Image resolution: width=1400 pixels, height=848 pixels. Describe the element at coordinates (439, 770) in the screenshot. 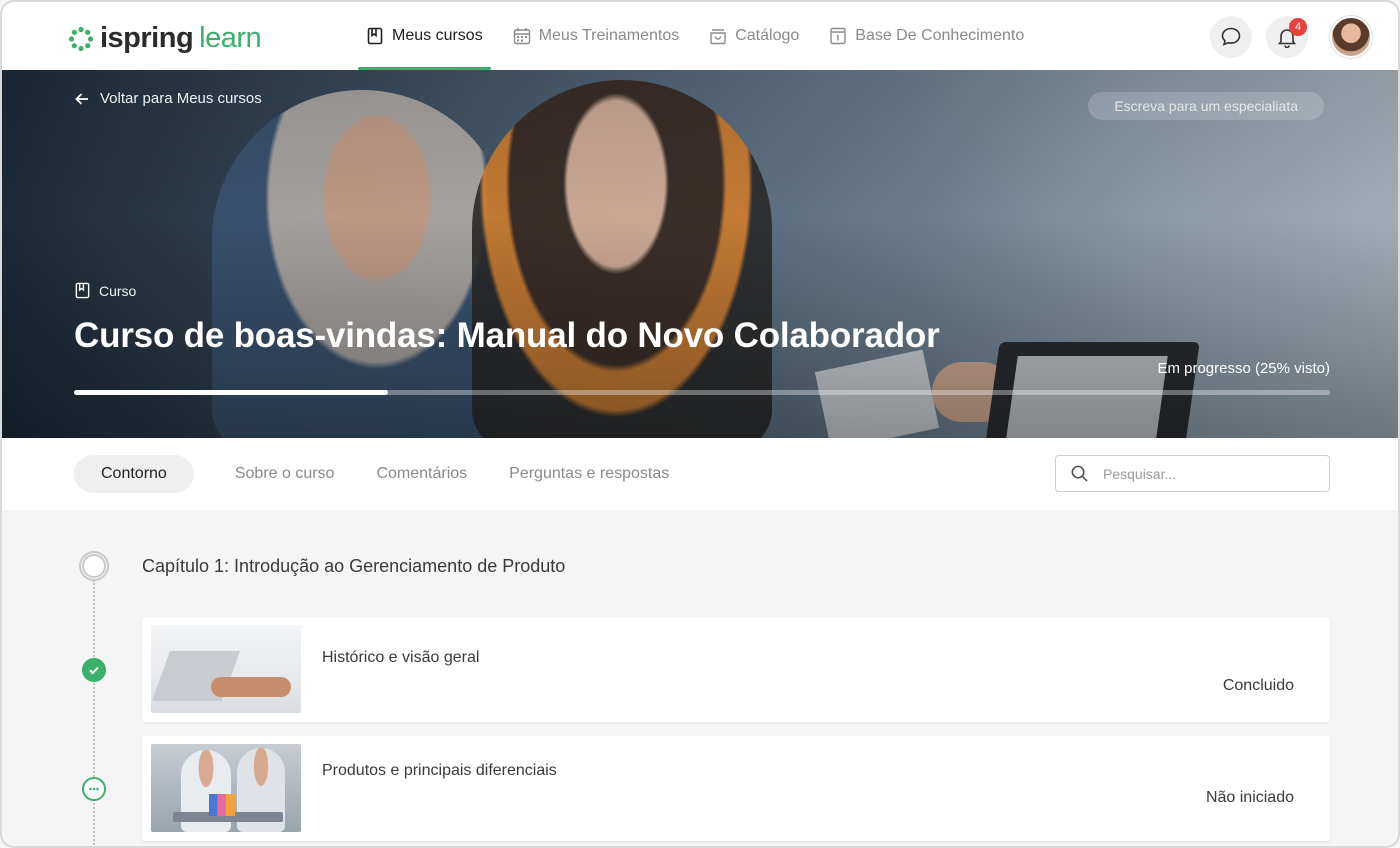

I see `lesson-title: Produtos e principais diferenciais` at that location.